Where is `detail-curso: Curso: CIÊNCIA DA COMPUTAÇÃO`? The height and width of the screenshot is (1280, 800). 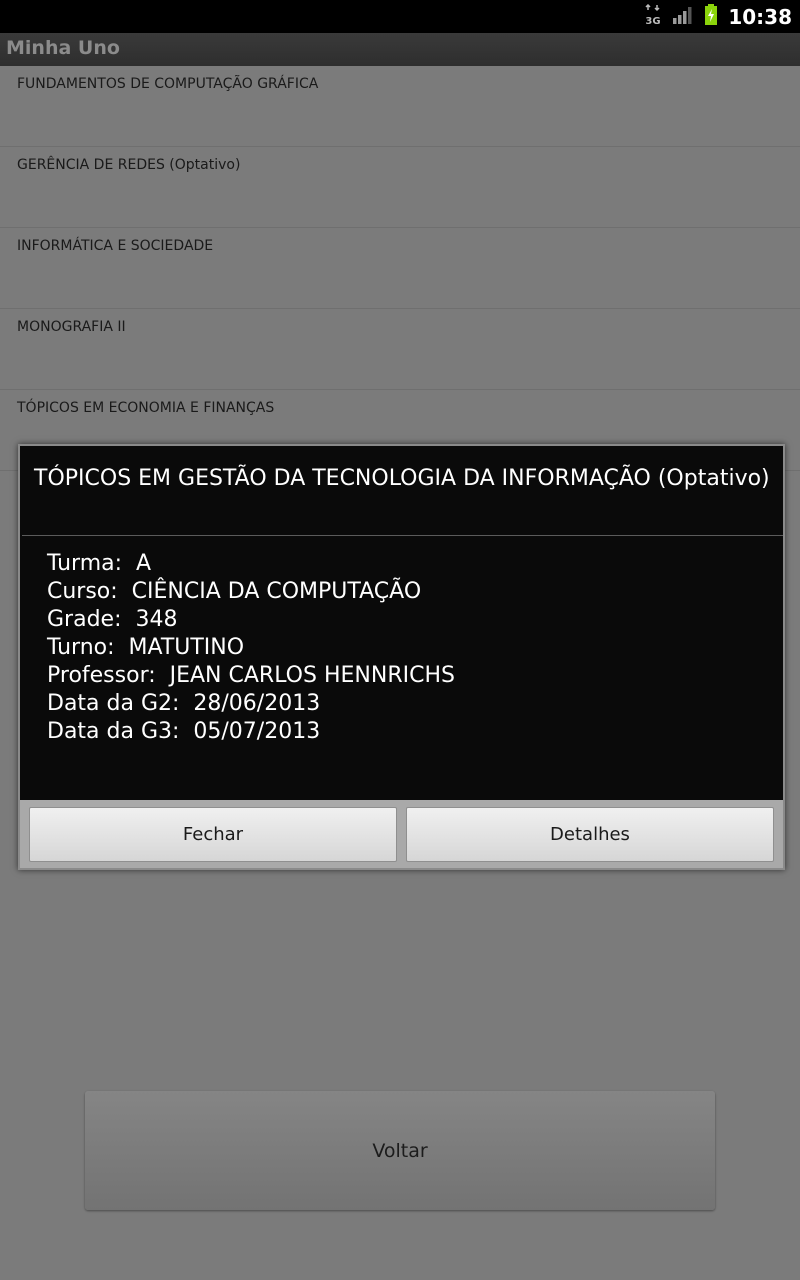 detail-curso: Curso: CIÊNCIA DA COMPUTAÇÃO is located at coordinates (234, 591).